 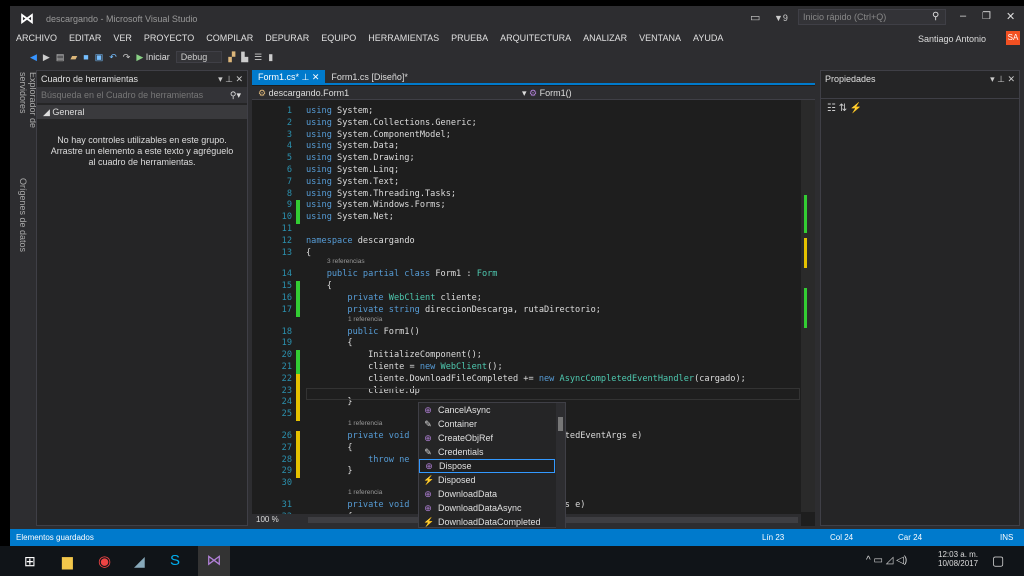 I want to click on code-line: 2 using System.Collections.Generic;, so click(x=526, y=124).